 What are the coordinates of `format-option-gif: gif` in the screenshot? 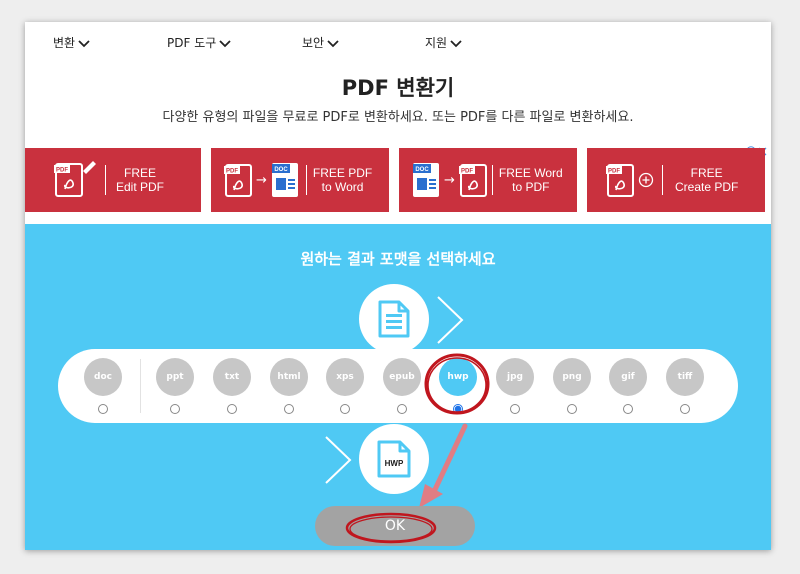 It's located at (628, 388).